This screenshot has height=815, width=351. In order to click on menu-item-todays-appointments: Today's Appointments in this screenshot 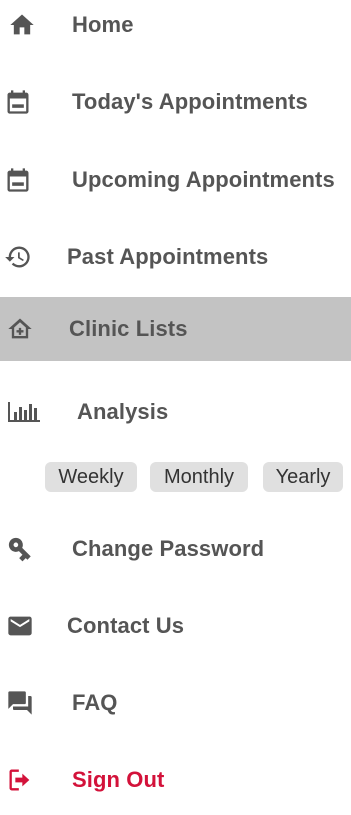, I will do `click(175, 102)`.